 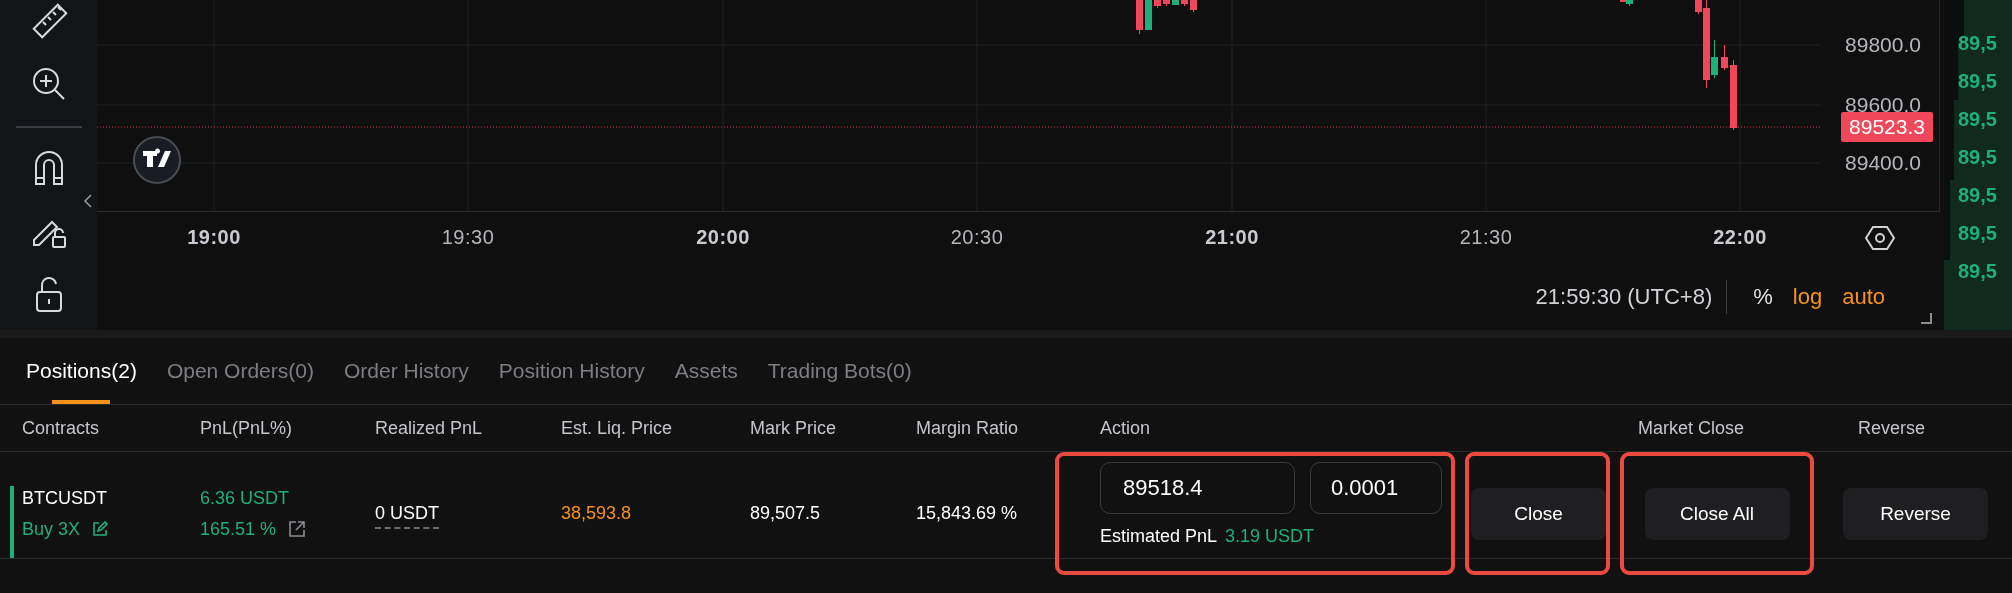 What do you see at coordinates (723, 237) in the screenshot?
I see `time-axis-label: 20:00` at bounding box center [723, 237].